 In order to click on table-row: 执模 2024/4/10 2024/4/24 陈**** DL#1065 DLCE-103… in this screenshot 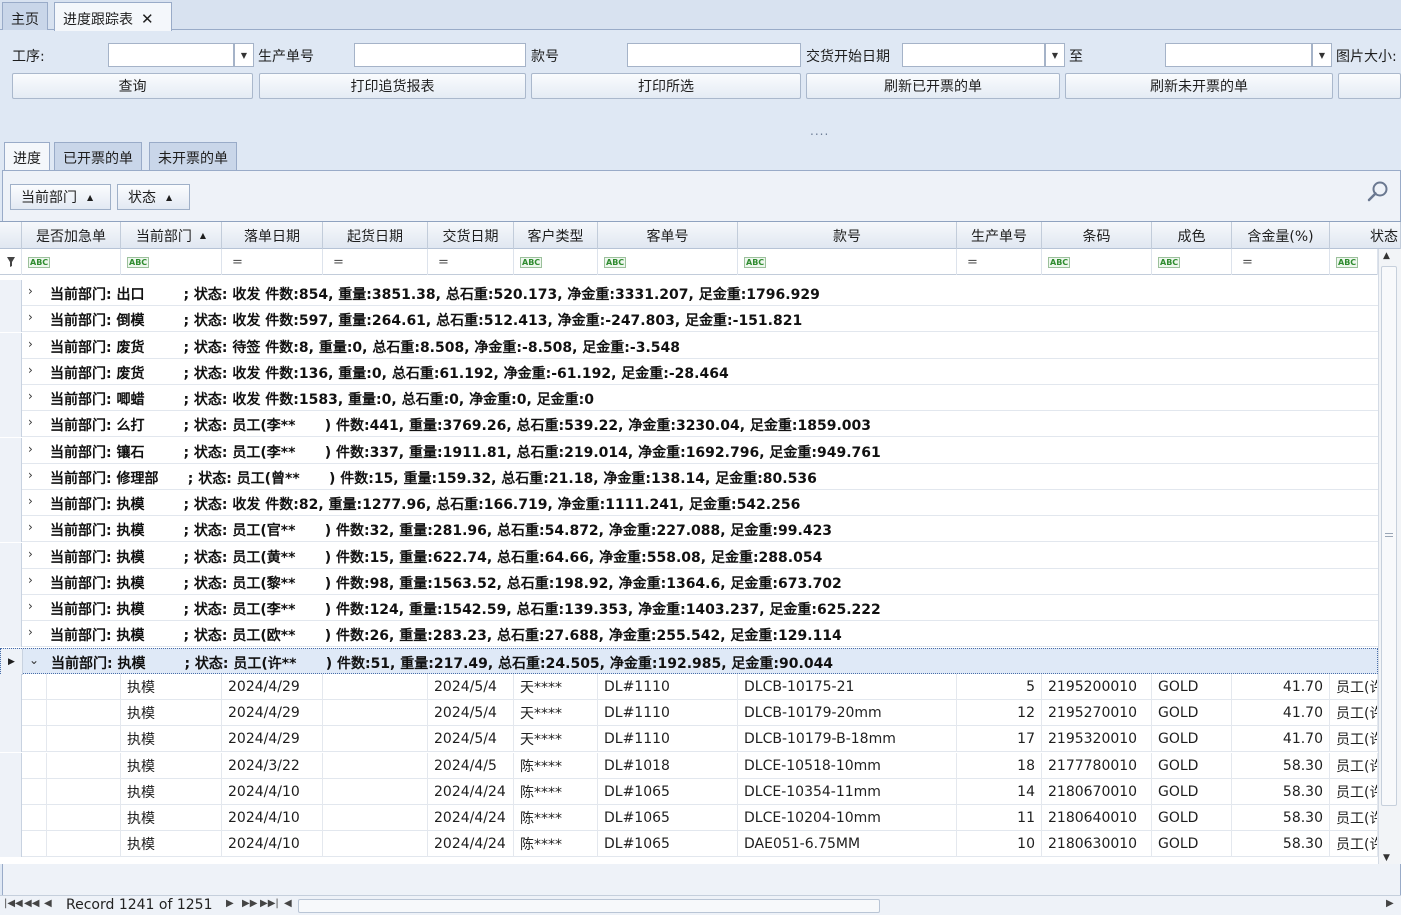, I will do `click(689, 791)`.